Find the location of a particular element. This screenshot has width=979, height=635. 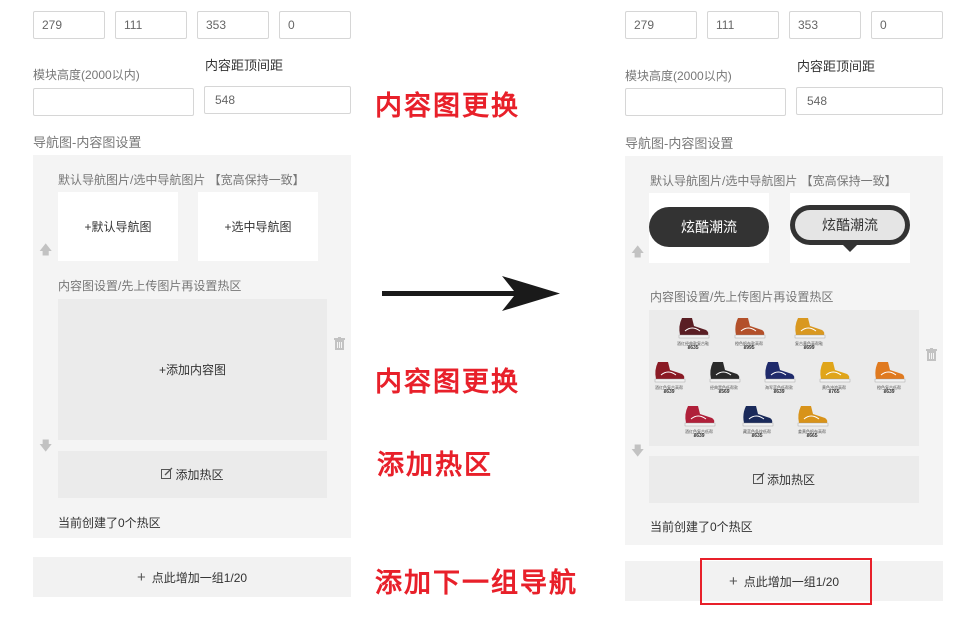

shoe-price: ¥665 is located at coordinates (812, 436).